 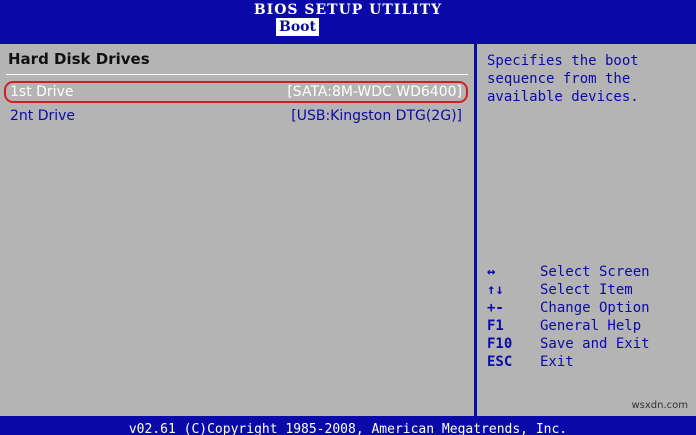 I want to click on key-name: +-, so click(x=495, y=308).